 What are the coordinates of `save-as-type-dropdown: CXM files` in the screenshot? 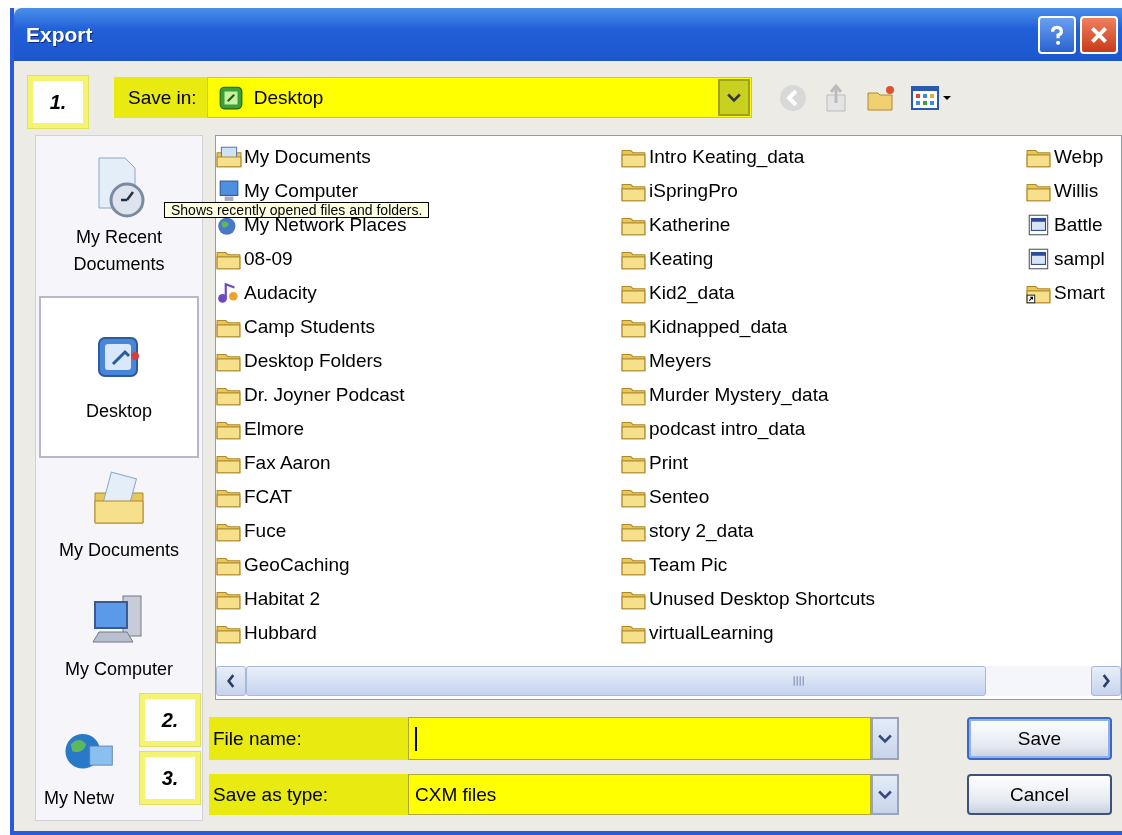 It's located at (639, 794).